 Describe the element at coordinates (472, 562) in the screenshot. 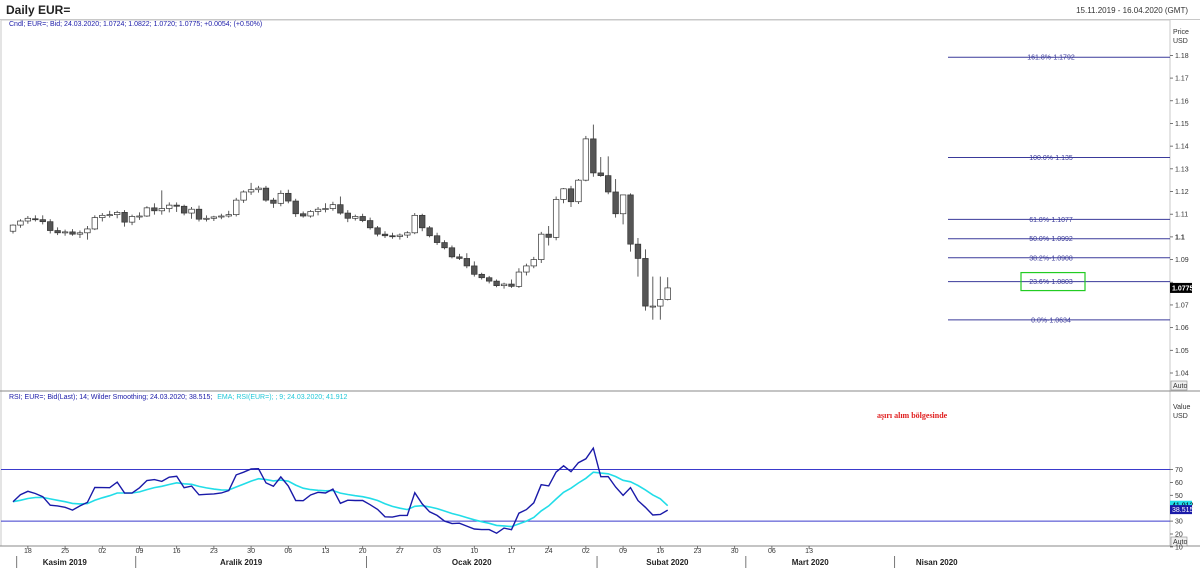

I see `x-axis-month-label: Ocak 2020` at that location.